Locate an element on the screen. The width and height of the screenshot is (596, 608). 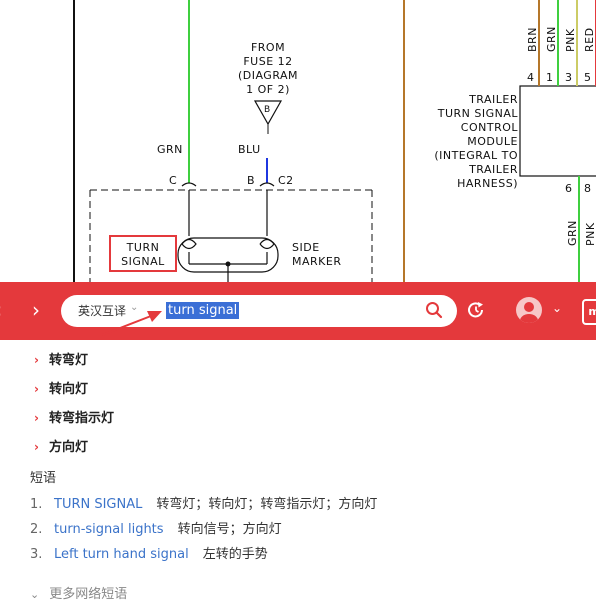
translation-item: › 方向灯 is located at coordinates (61, 447).